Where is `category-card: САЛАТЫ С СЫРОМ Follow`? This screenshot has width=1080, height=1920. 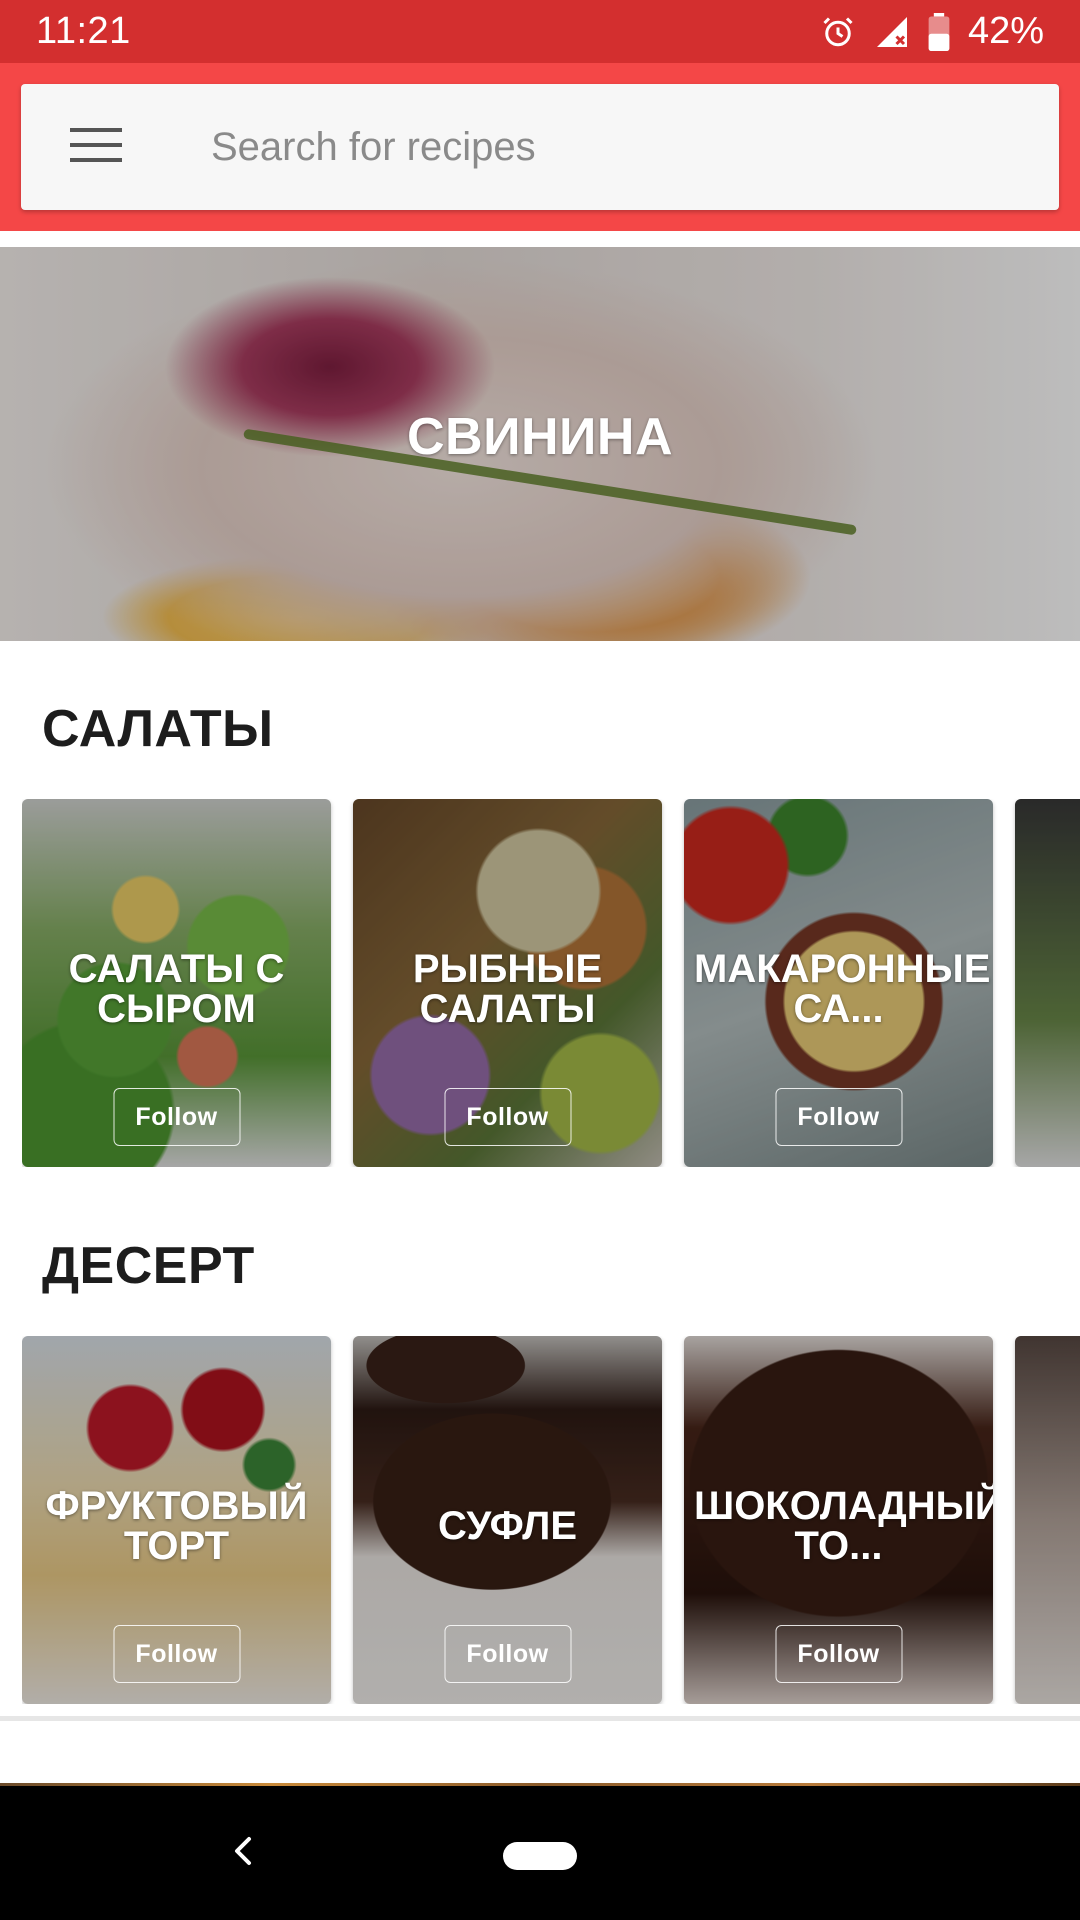 category-card: САЛАТЫ С СЫРОМ Follow is located at coordinates (176, 983).